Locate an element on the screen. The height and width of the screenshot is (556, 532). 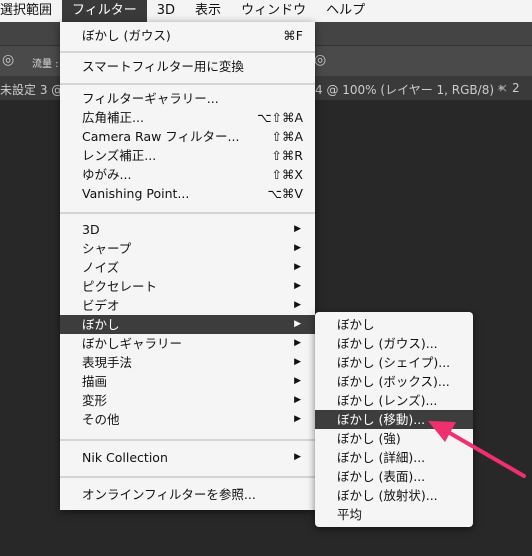
annotation-arrow is located at coordinates (477, 449).